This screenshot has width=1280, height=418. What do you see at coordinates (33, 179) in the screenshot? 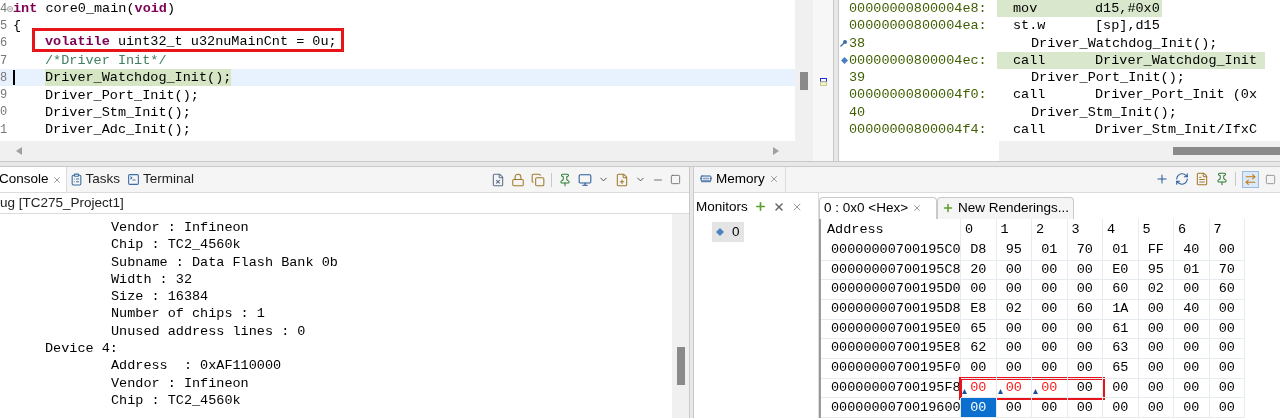
I see `view-tab: Console` at bounding box center [33, 179].